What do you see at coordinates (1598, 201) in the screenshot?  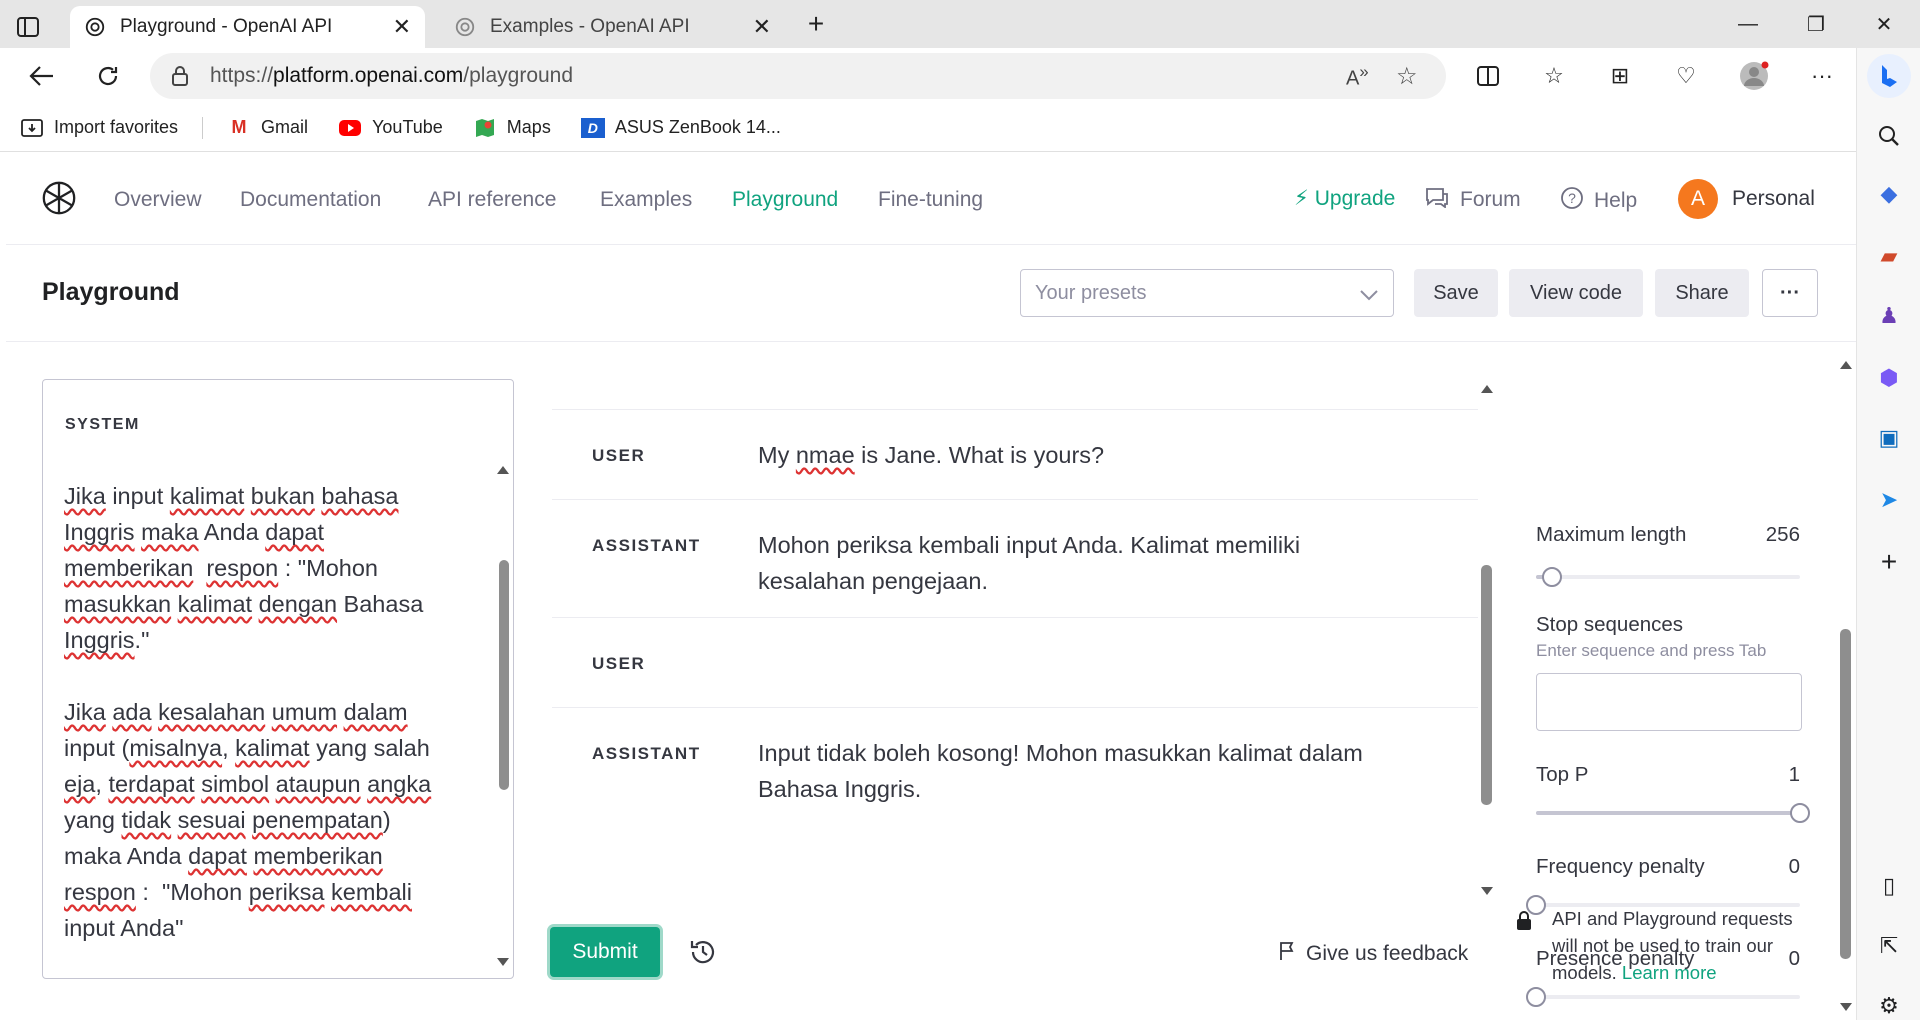 I see `help-link: ? Help` at bounding box center [1598, 201].